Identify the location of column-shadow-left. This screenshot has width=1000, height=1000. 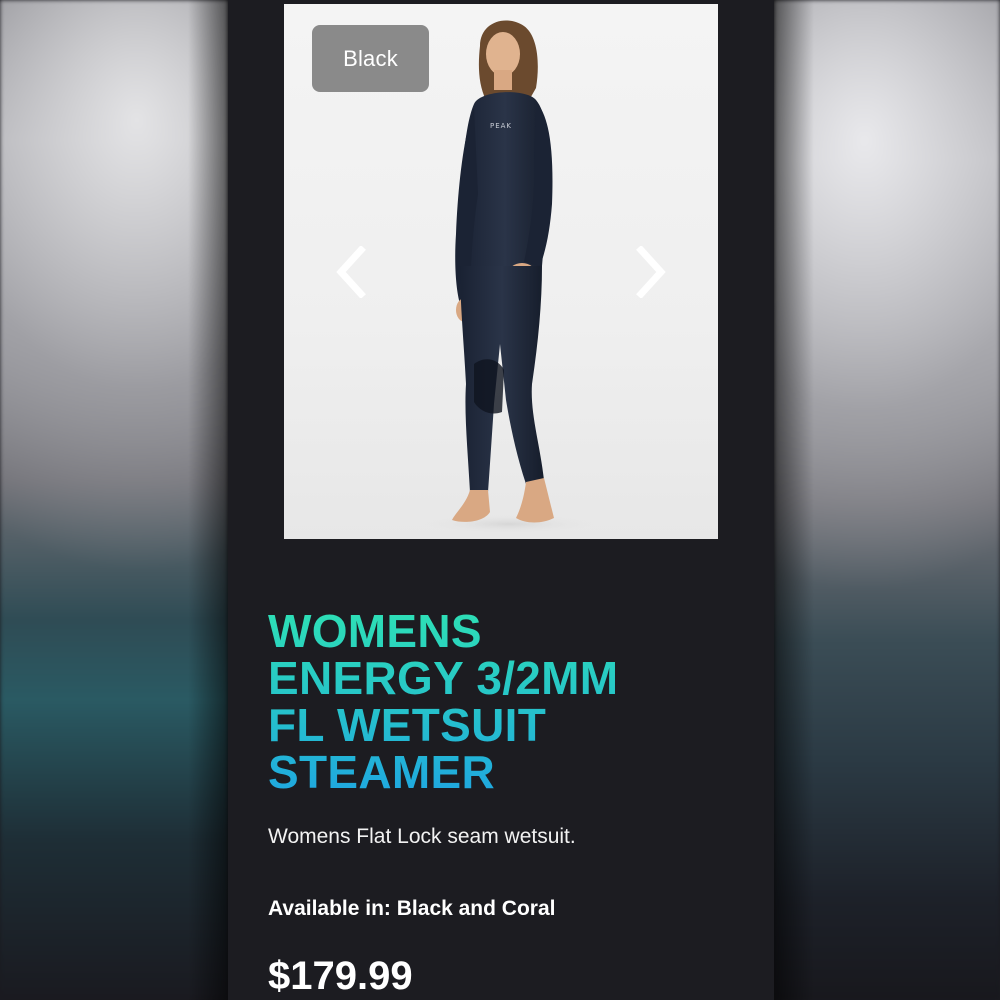
(208, 500).